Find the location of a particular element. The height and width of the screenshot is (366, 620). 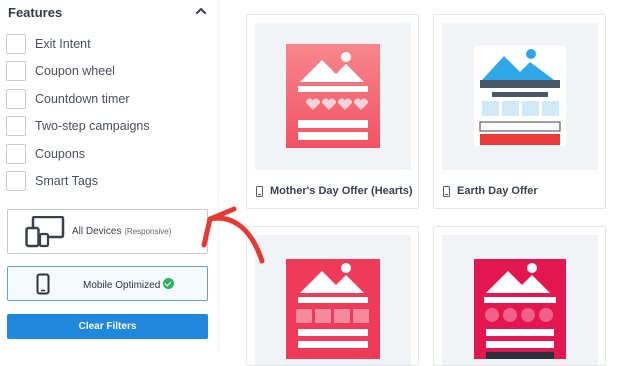

template-card: Mother's Day Offer (Hearts) is located at coordinates (332, 111).